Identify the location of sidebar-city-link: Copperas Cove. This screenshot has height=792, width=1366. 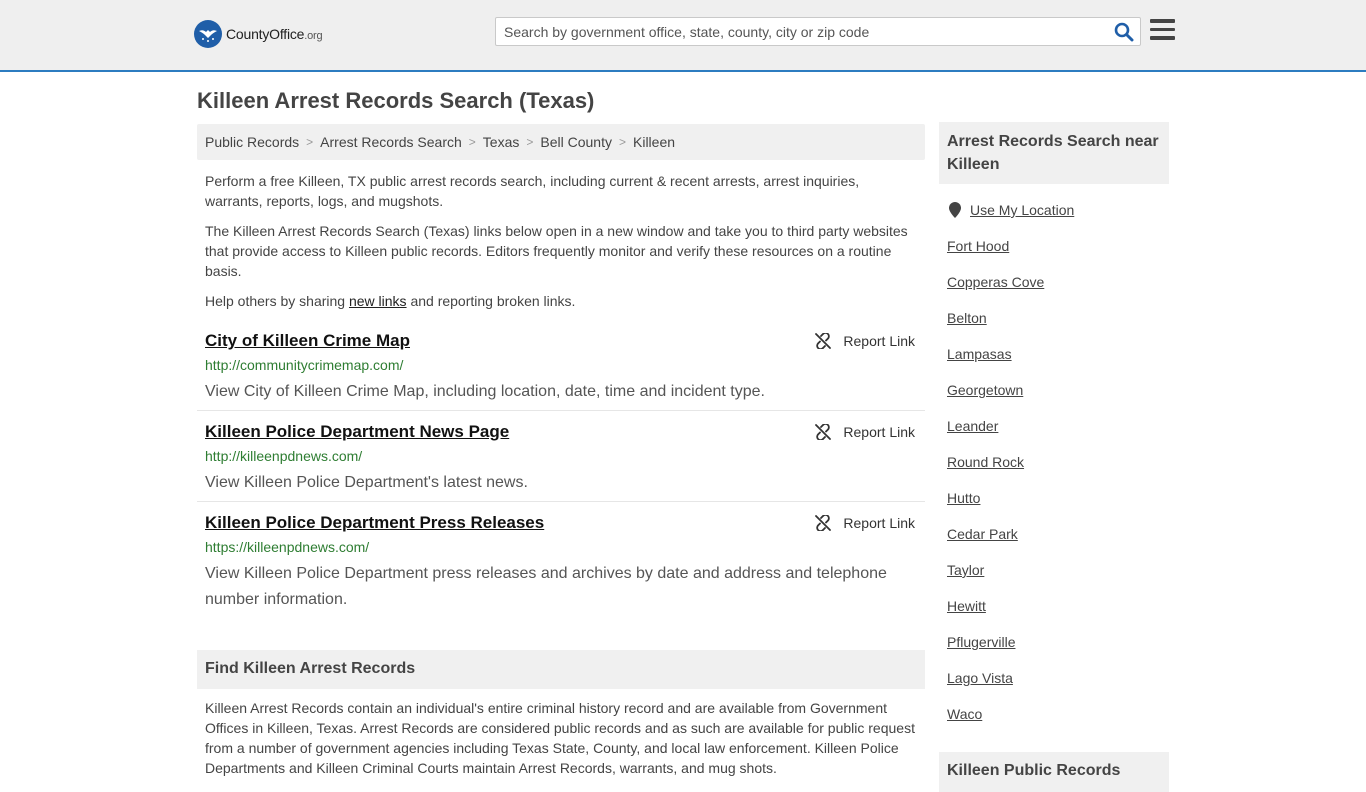
(995, 282).